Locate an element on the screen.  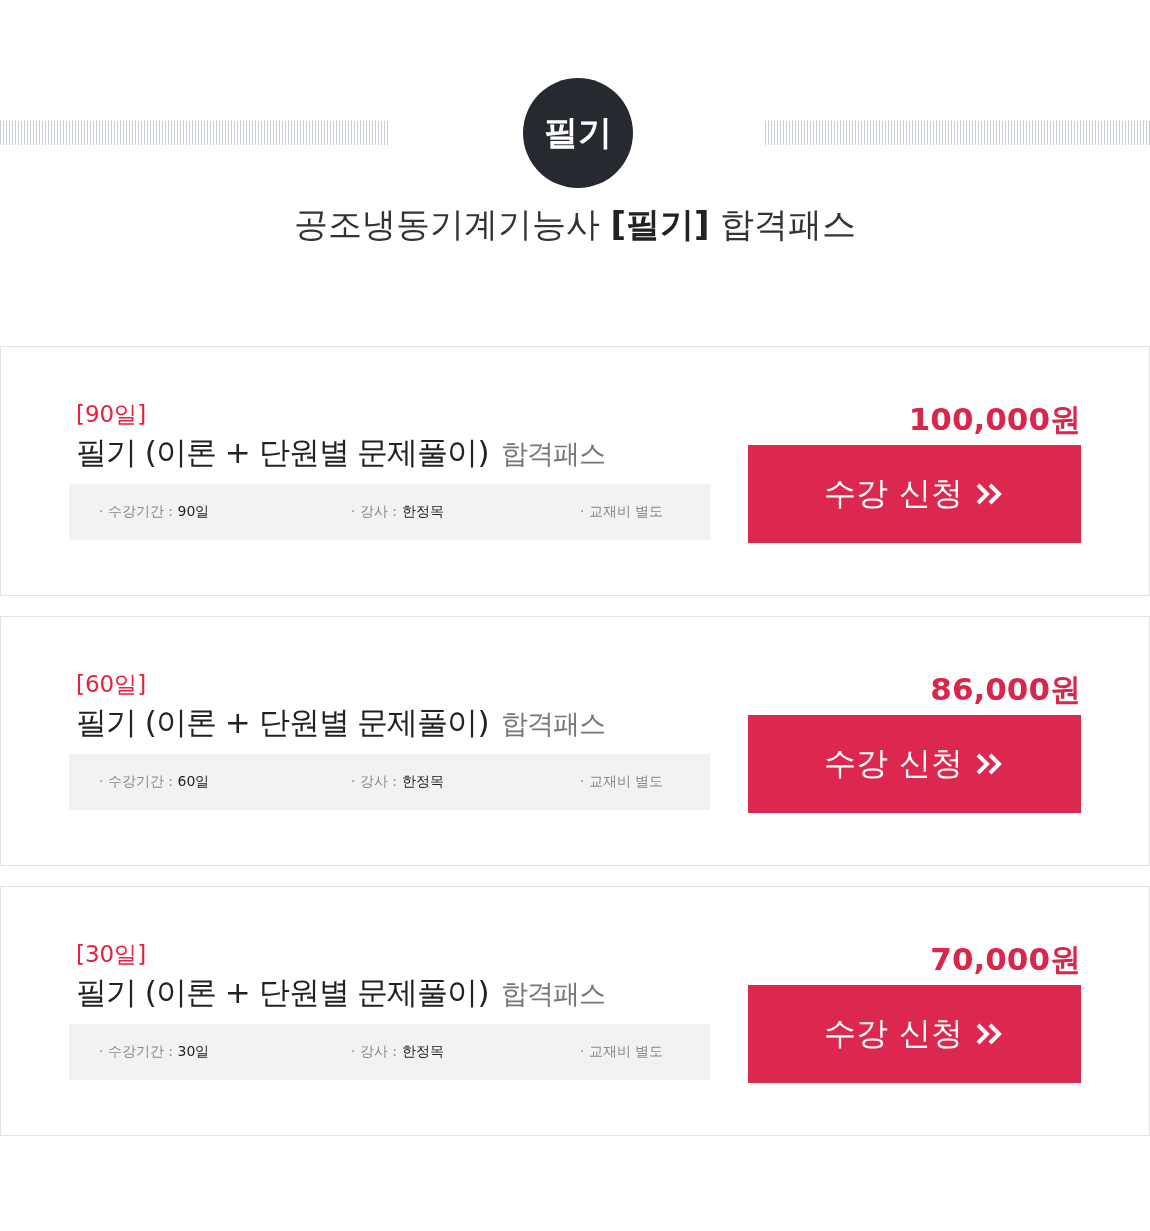
price: 86,000원 is located at coordinates (1005, 689).